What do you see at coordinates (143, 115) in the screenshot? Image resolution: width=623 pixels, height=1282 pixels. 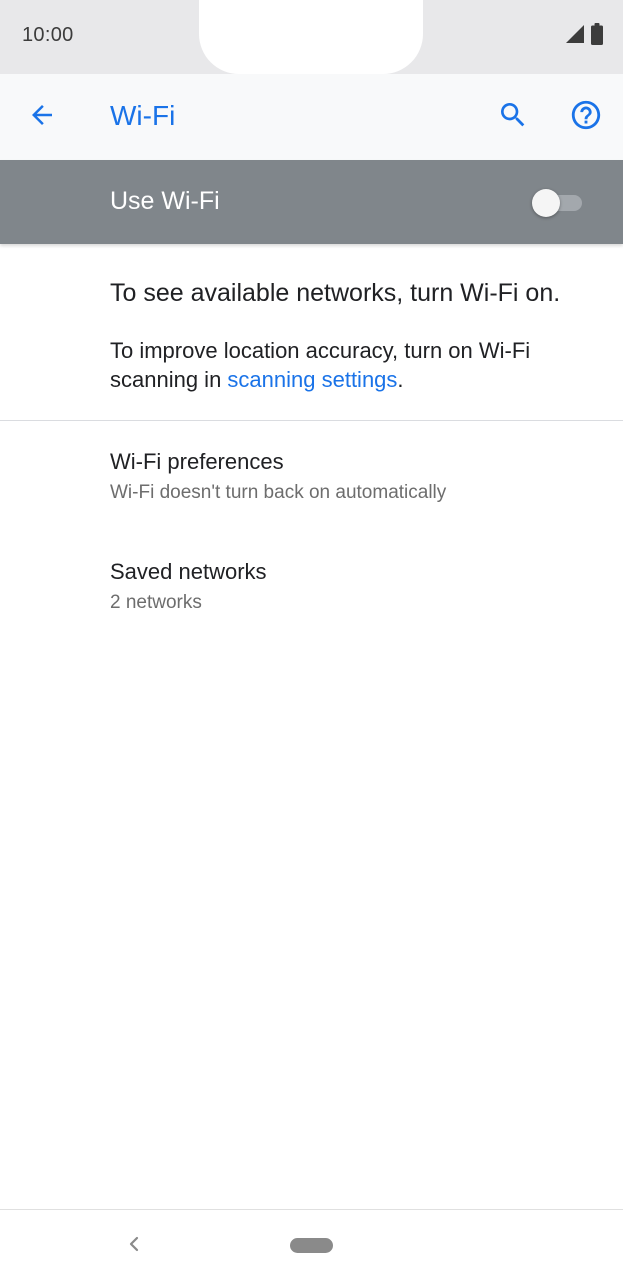 I see `page-title: Wi-Fi` at bounding box center [143, 115].